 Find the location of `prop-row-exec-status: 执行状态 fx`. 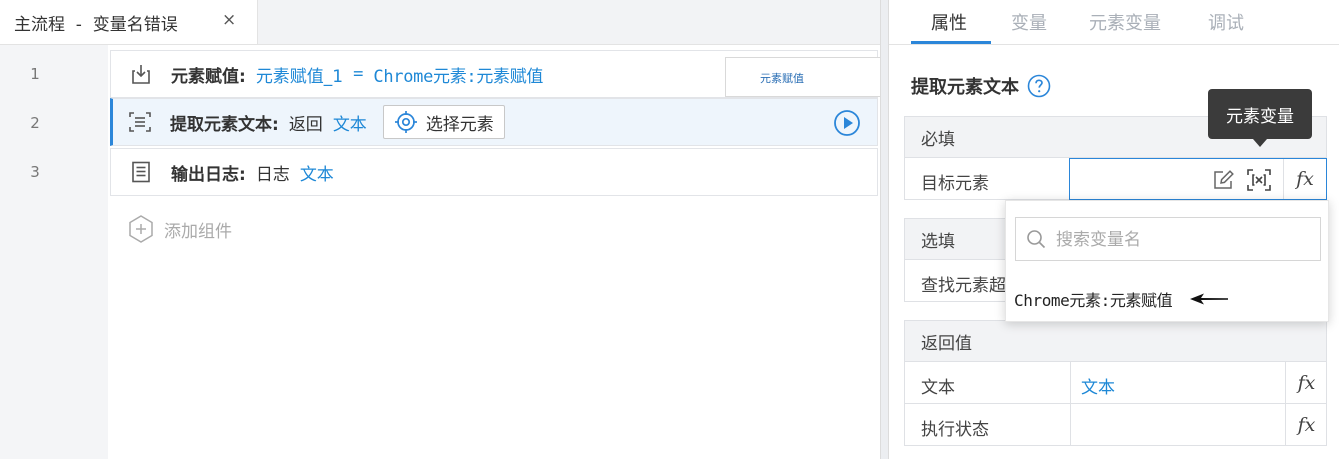

prop-row-exec-status: 执行状态 fx is located at coordinates (1115, 425).